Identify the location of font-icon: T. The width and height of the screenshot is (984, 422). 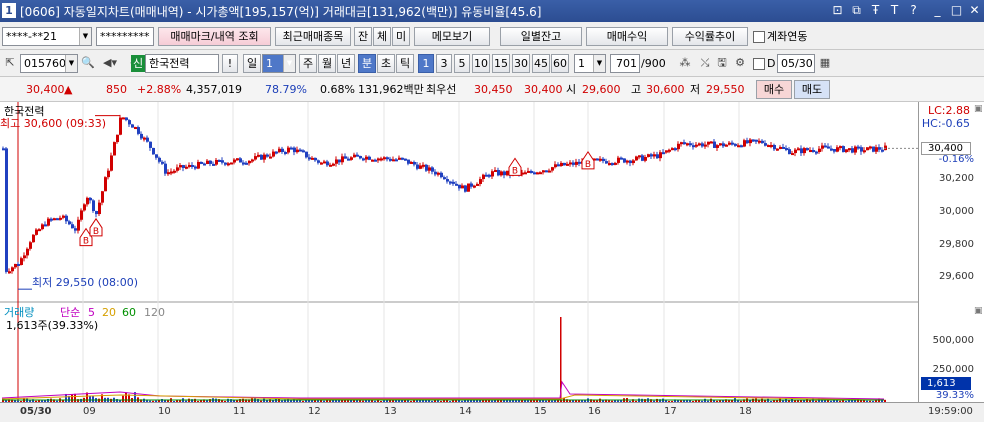
(894, 10).